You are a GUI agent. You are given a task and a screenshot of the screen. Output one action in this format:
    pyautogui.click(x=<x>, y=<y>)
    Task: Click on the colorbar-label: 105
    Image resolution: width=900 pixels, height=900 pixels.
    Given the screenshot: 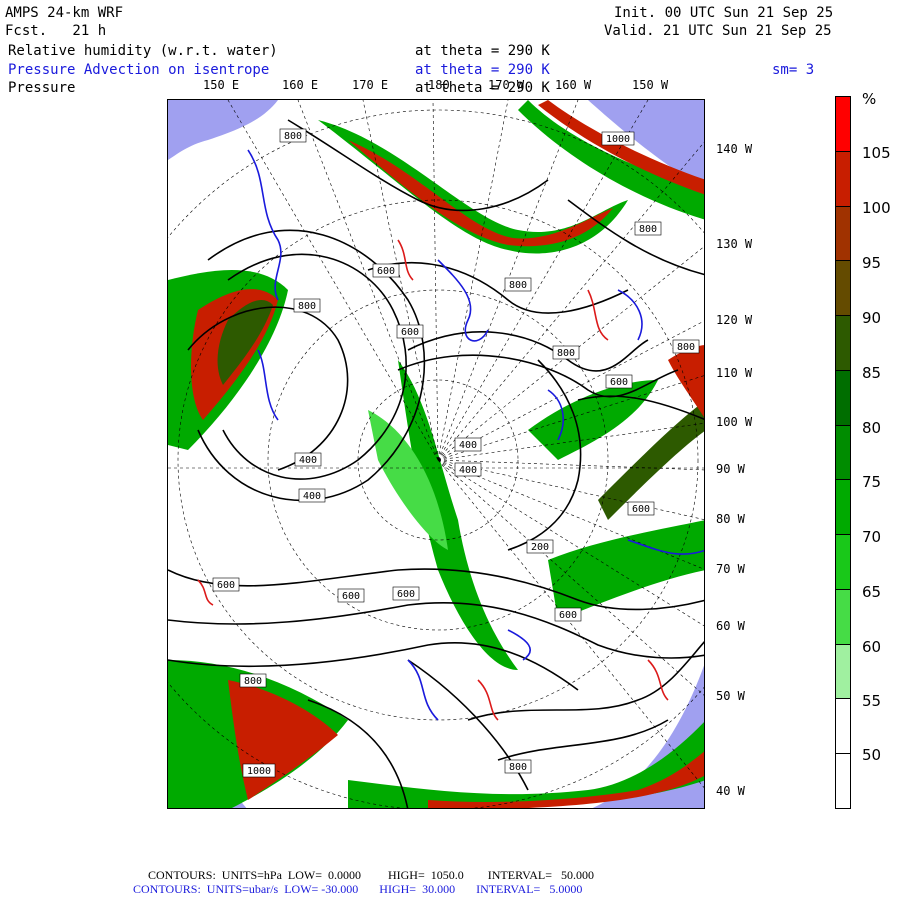 What is the action you would take?
    pyautogui.click(x=876, y=153)
    